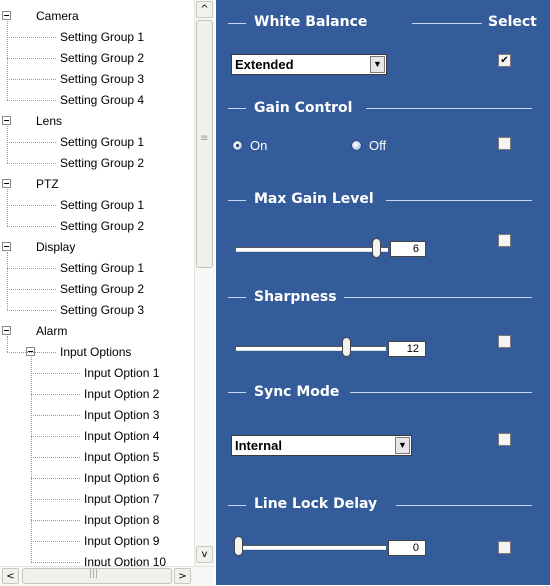 This screenshot has width=550, height=586. Describe the element at coordinates (504, 240) in the screenshot. I see `max-gain-checkbox` at that location.